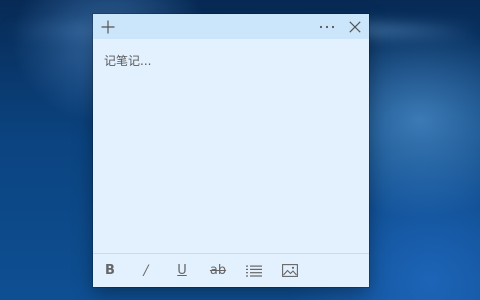 This screenshot has width=480, height=300. I want to click on bullet-list-button, so click(254, 270).